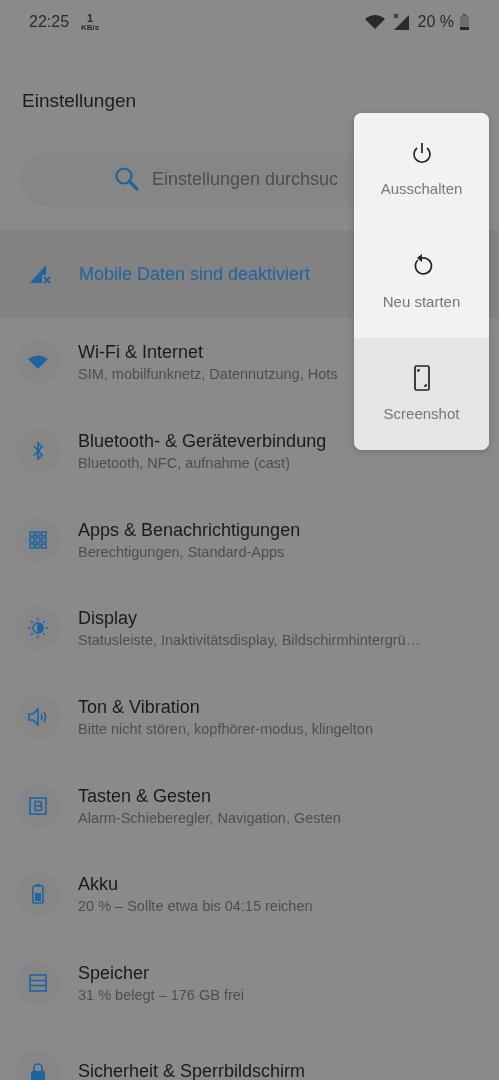 This screenshot has height=1080, width=499. Describe the element at coordinates (38, 1070) in the screenshot. I see `lock-icon` at that location.